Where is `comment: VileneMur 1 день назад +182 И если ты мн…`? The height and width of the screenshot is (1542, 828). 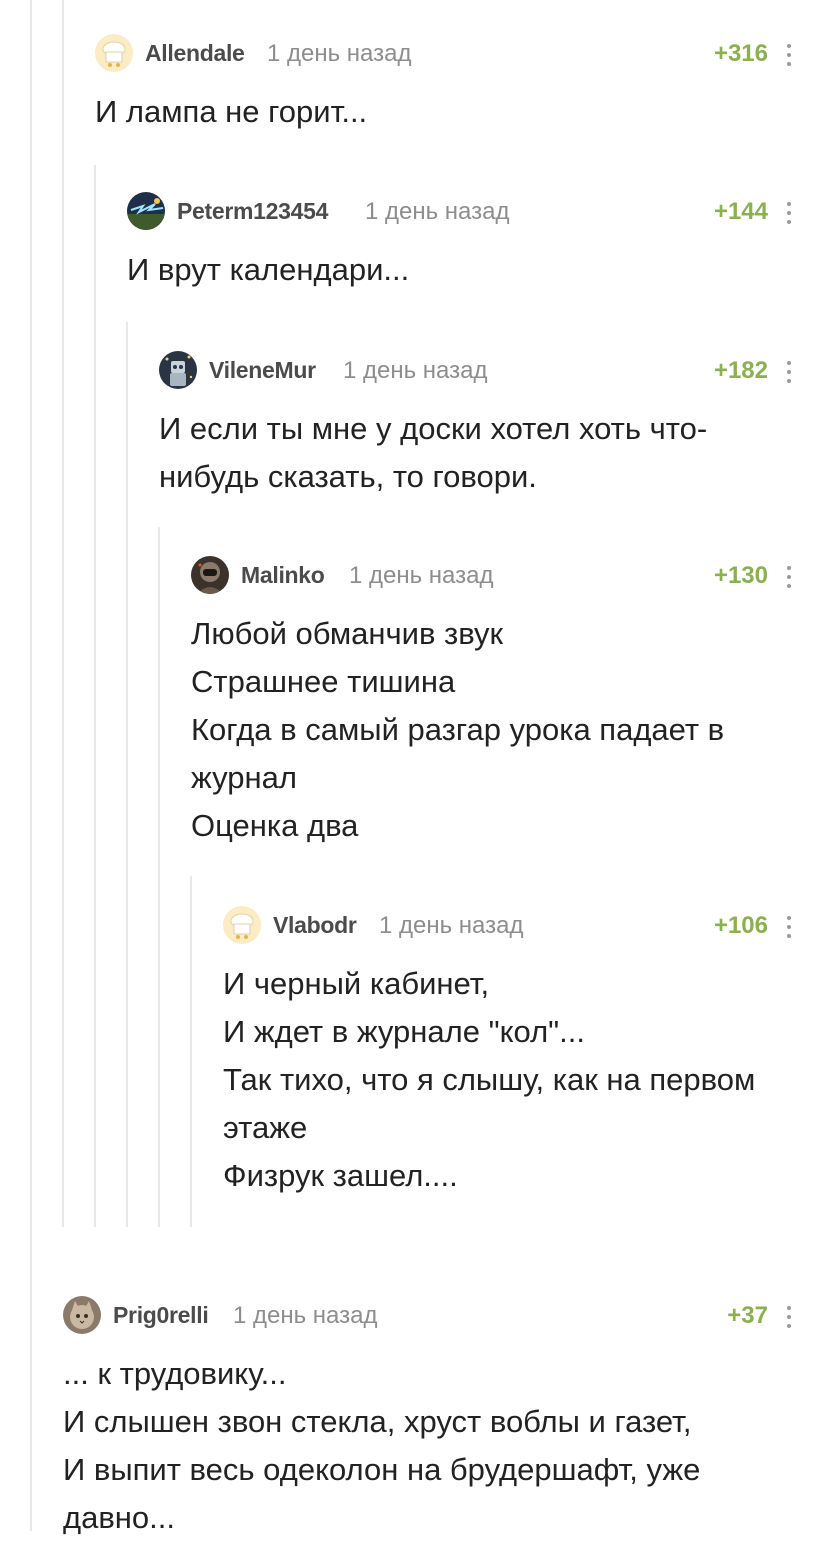
comment: VileneMur 1 день назад +182 И если ты мн… is located at coordinates (493, 426).